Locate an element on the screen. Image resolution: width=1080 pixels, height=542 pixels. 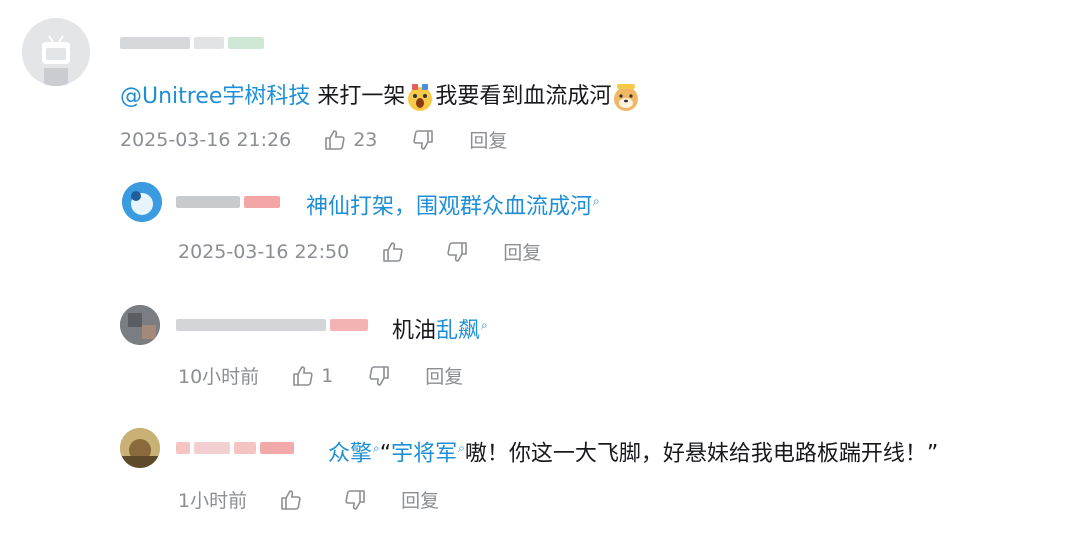
reply-meta: 10小时前 1 回复 is located at coordinates (320, 375).